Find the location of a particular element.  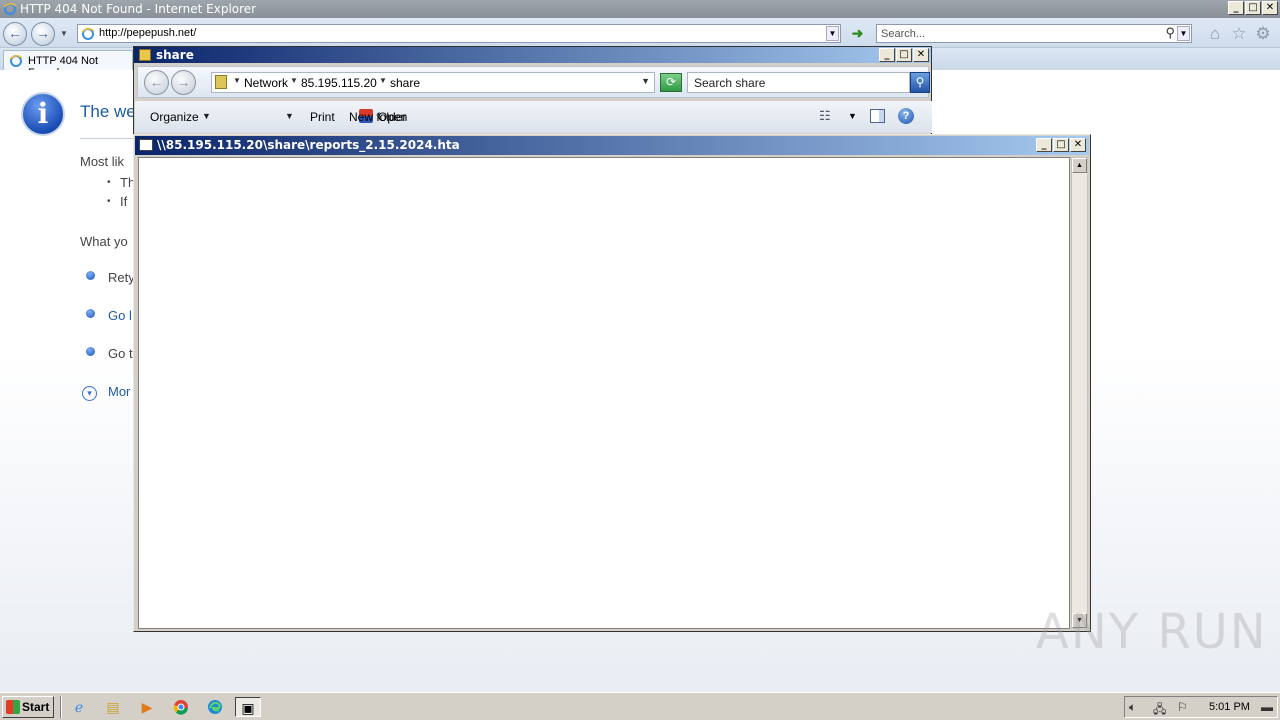

hta-close-button: ✕ is located at coordinates (1078, 145).